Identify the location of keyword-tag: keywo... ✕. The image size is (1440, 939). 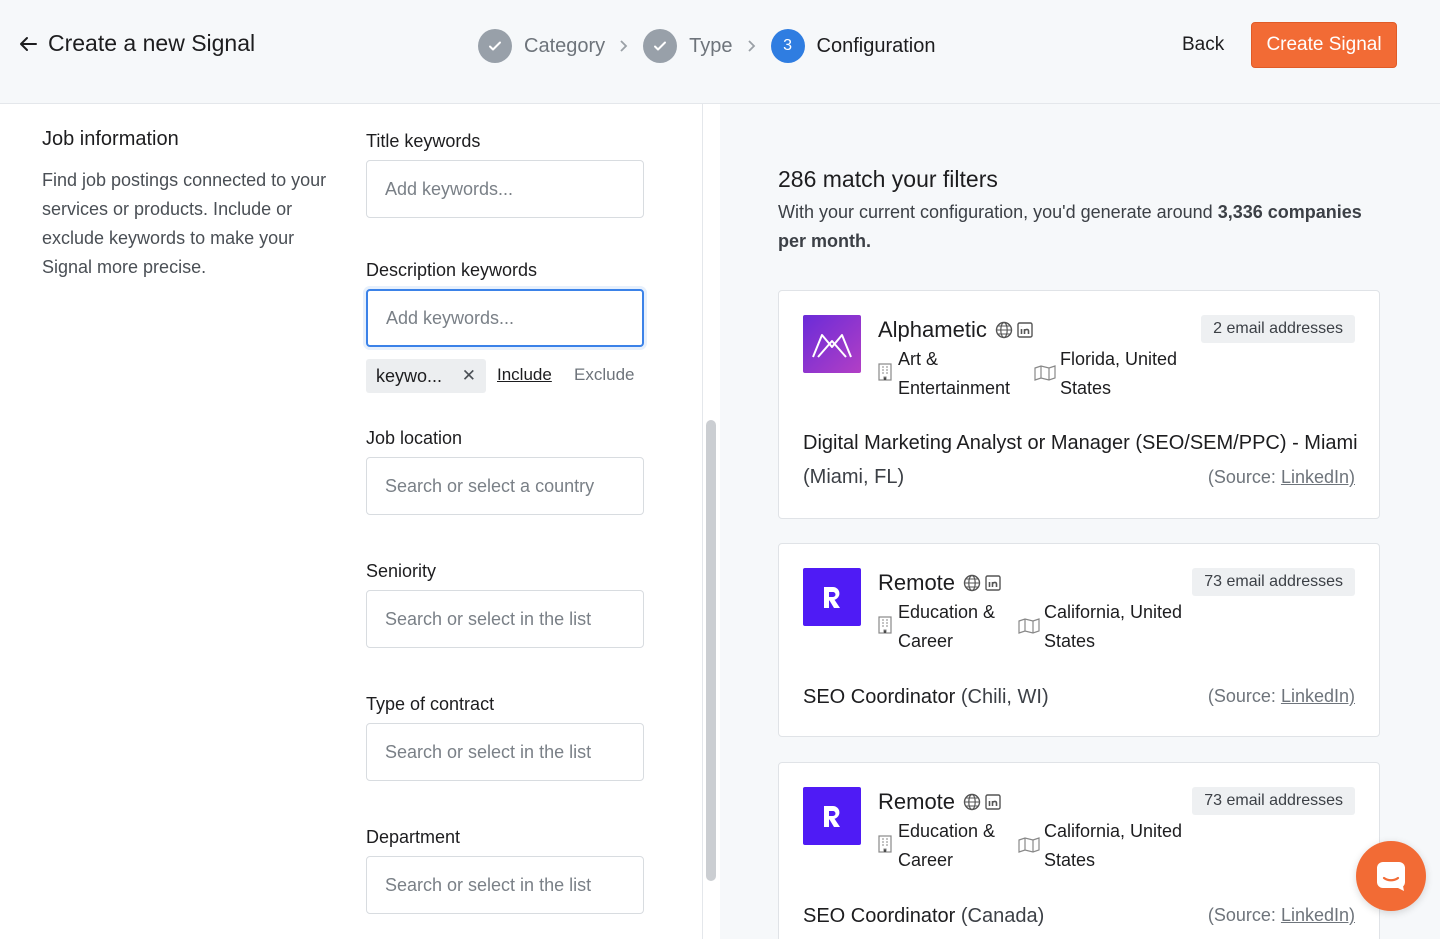
(426, 376).